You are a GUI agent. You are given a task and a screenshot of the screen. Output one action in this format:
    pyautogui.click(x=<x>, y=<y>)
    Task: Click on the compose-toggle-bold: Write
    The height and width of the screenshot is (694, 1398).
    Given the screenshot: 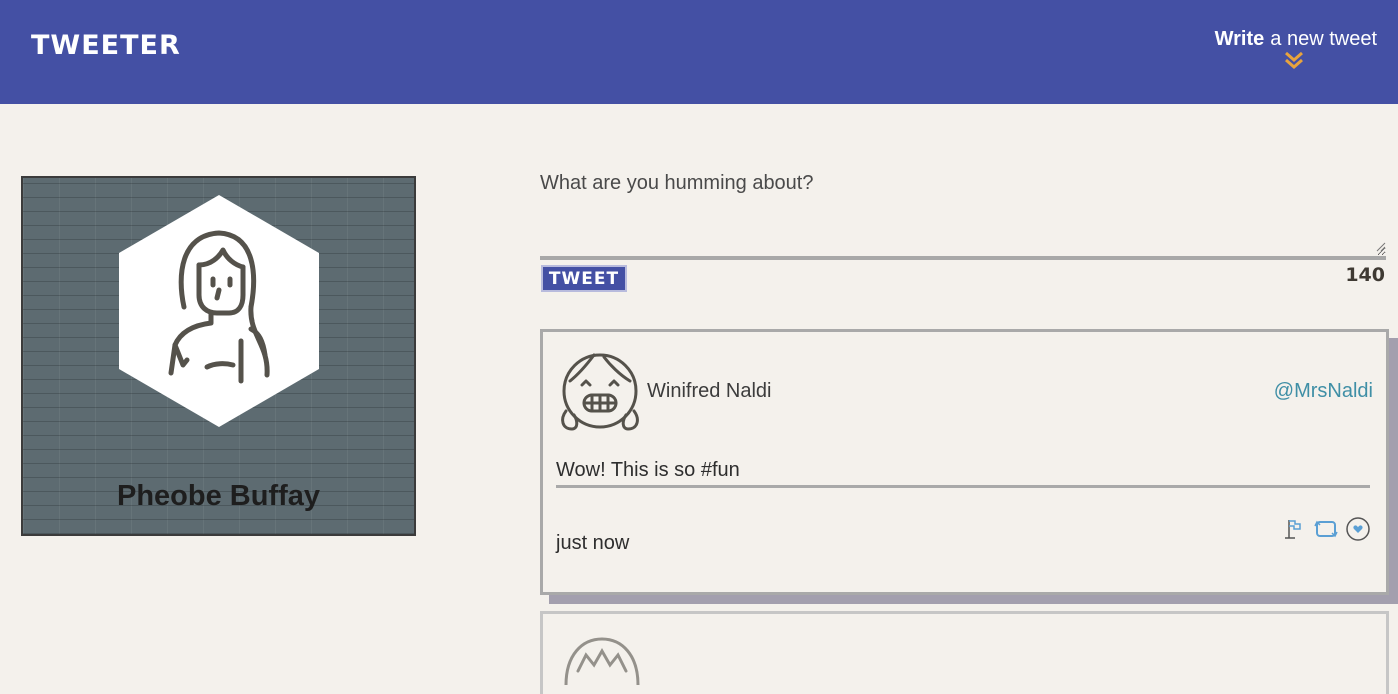 What is the action you would take?
    pyautogui.click(x=1239, y=39)
    